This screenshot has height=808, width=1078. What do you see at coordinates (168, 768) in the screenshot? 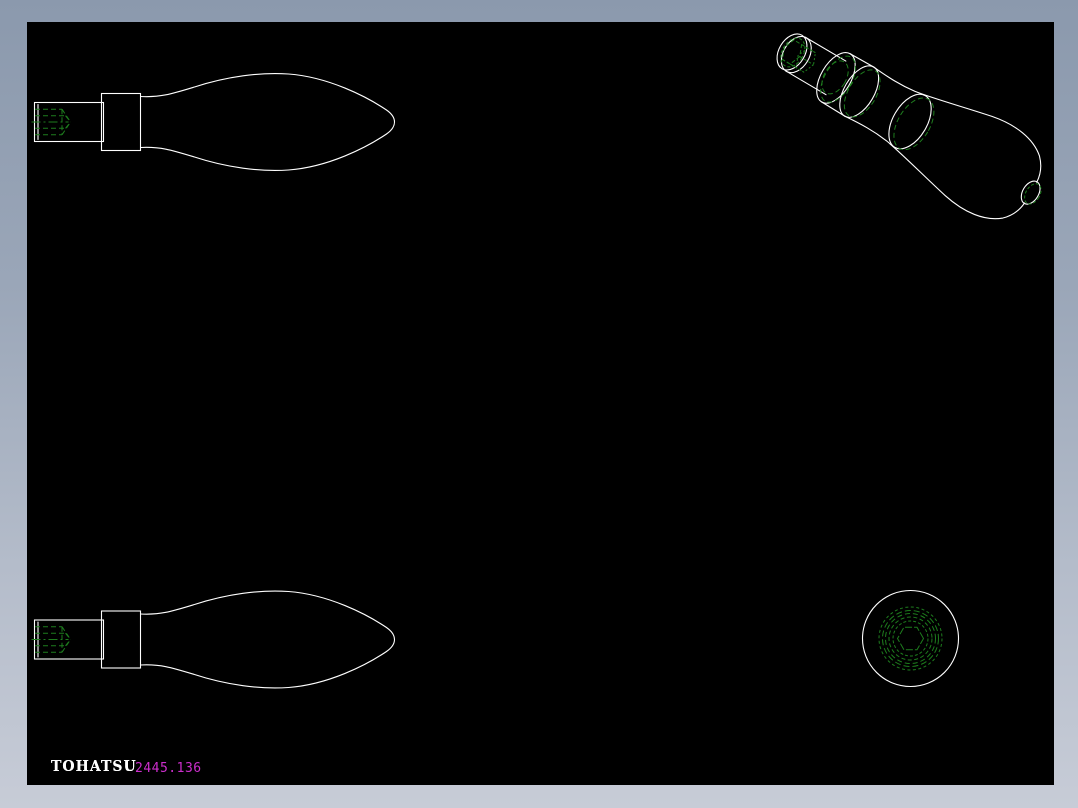
I see `part-number: 2445.136` at bounding box center [168, 768].